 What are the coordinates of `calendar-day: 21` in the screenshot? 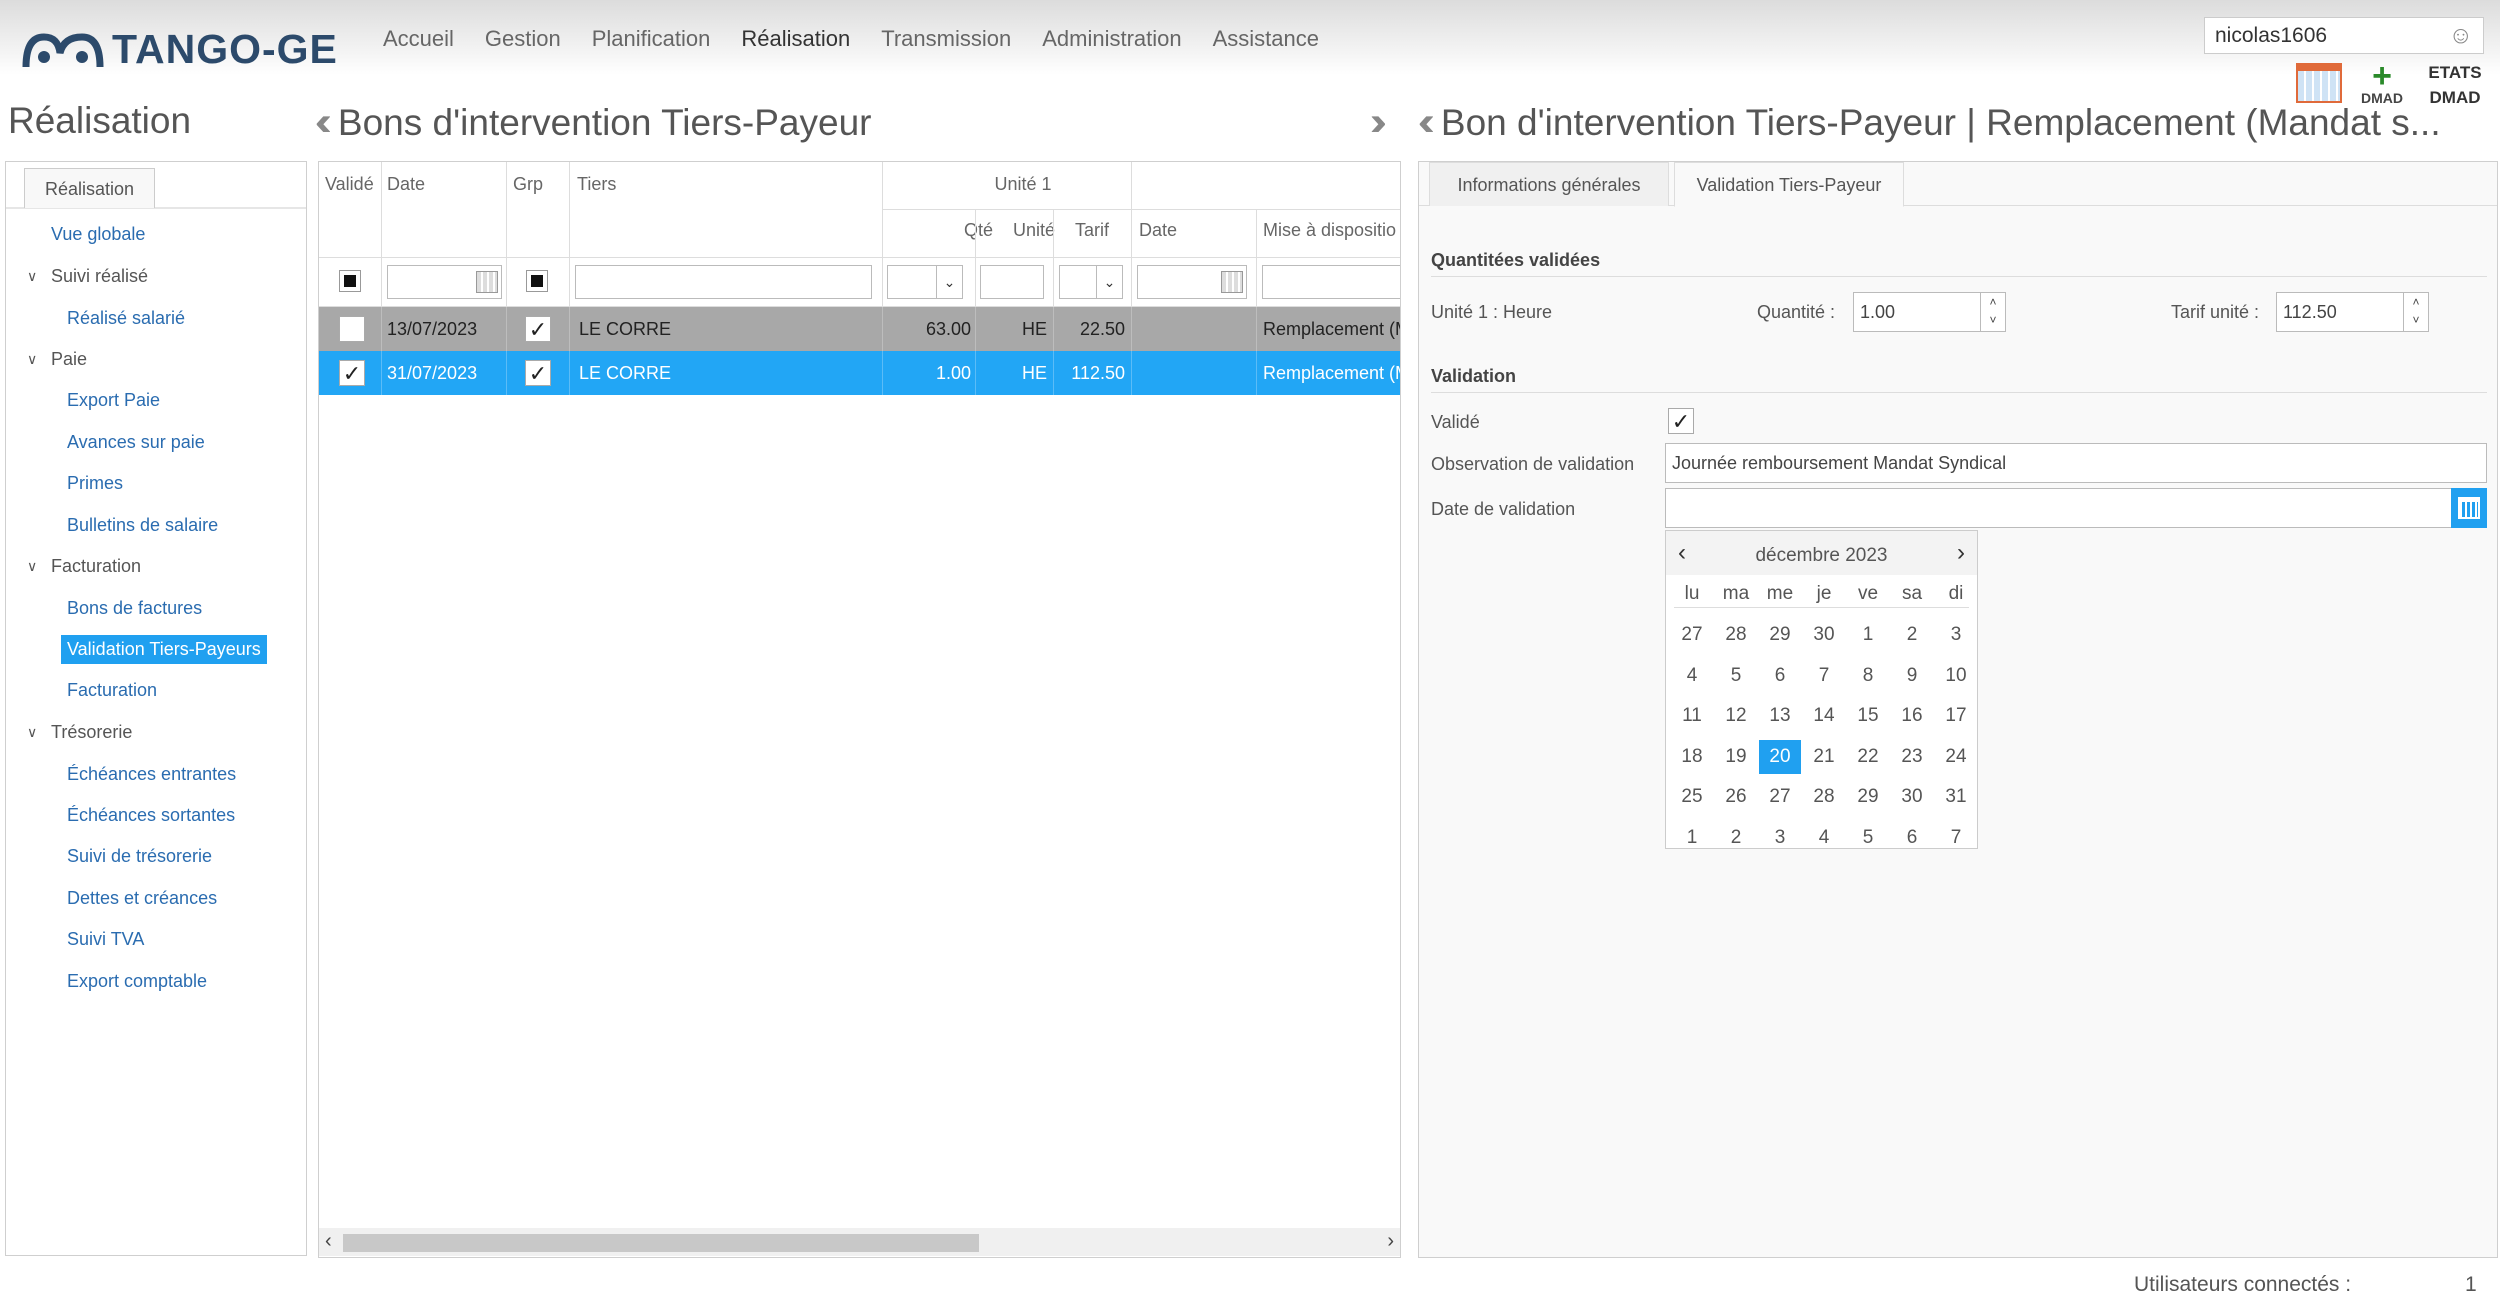 It's located at (1824, 757).